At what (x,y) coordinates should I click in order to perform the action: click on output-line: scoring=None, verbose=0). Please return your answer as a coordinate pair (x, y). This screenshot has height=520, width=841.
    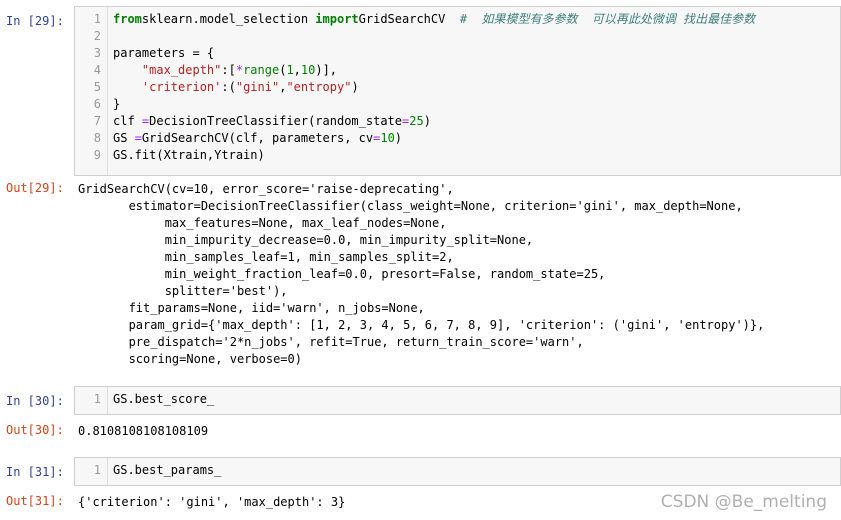
    Looking at the image, I should click on (190, 359).